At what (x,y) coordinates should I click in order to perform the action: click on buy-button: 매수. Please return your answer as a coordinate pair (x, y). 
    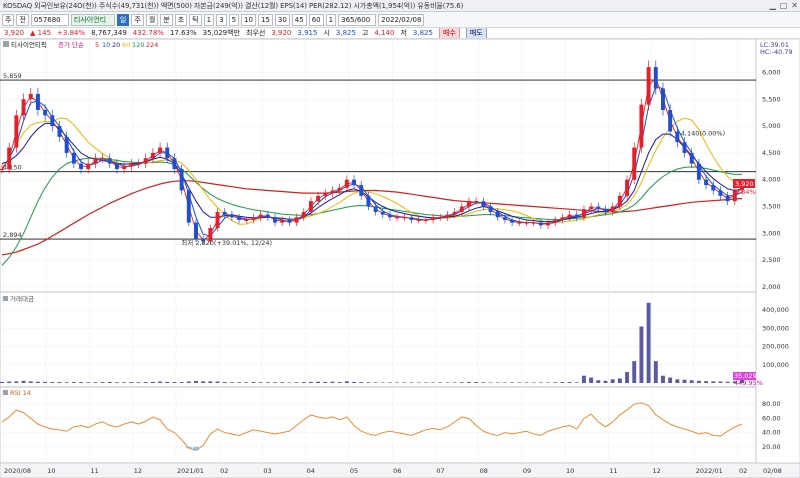
    Looking at the image, I should click on (449, 33).